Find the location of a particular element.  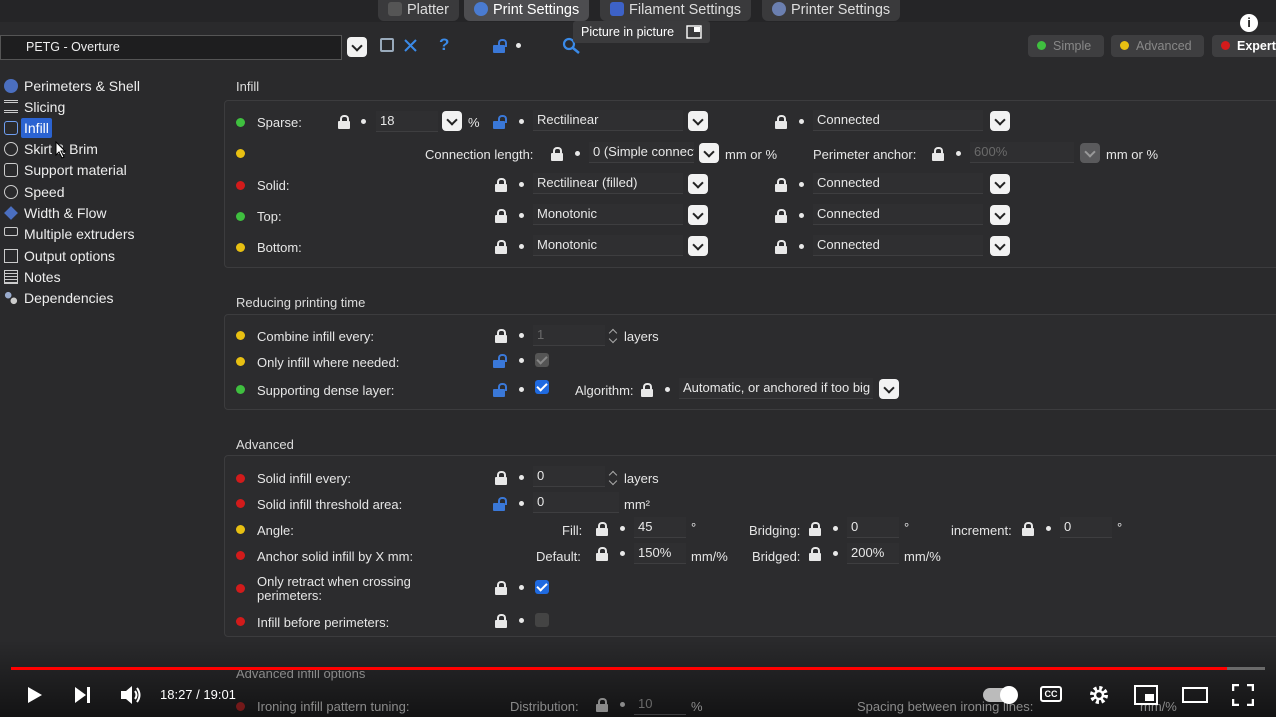

anchor-bridged-input: 200% is located at coordinates (873, 553).